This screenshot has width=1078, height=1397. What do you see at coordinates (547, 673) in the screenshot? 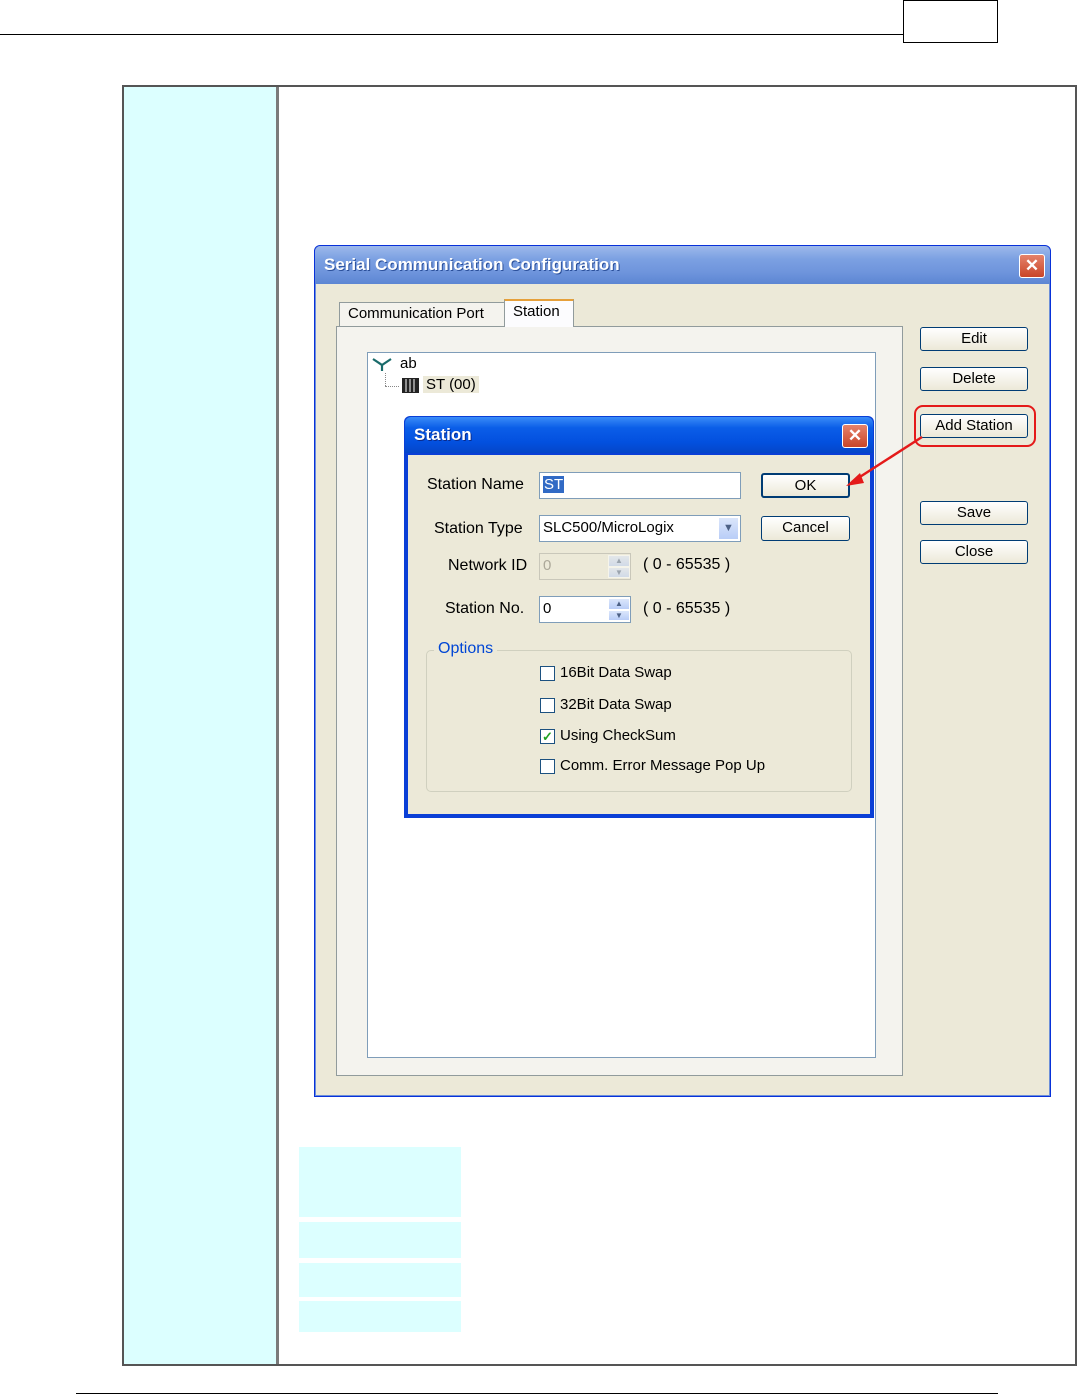
I see `swap16-checkbox` at bounding box center [547, 673].